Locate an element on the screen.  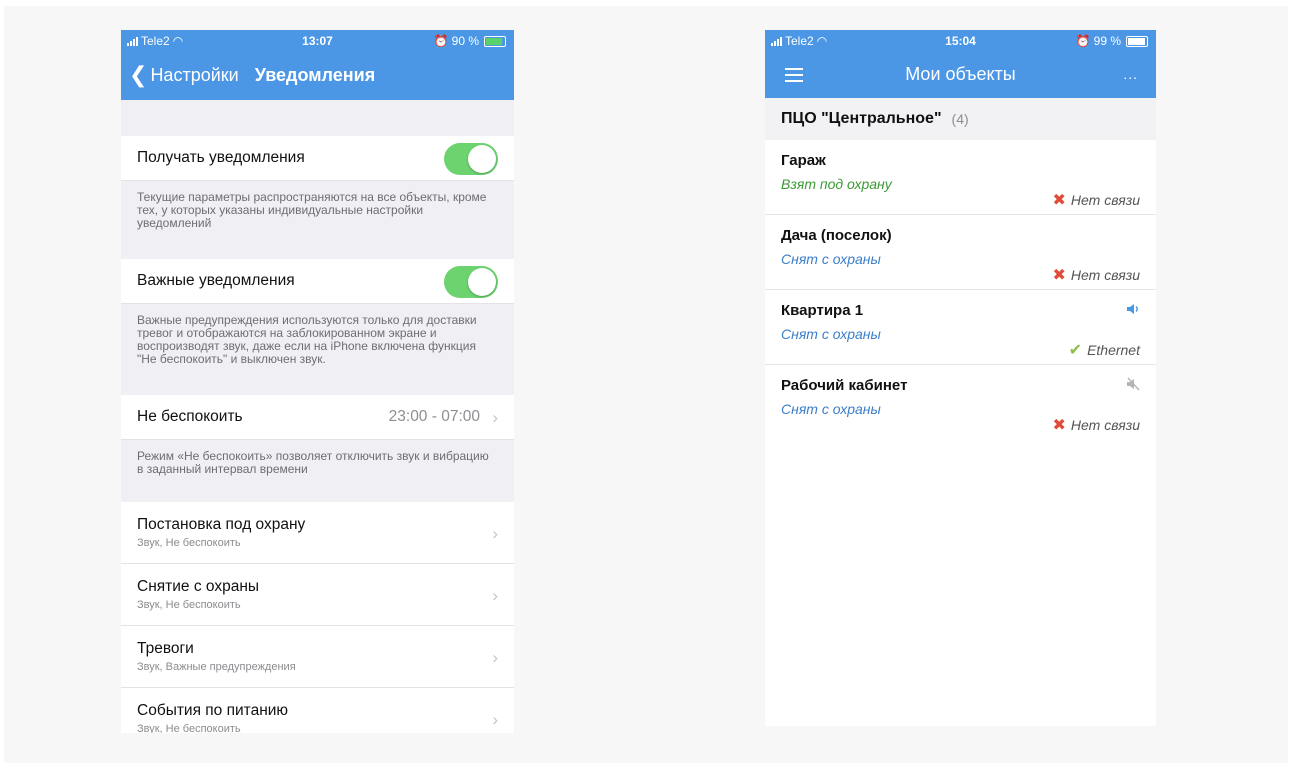
event-label: События по питанию is located at coordinates (213, 710).